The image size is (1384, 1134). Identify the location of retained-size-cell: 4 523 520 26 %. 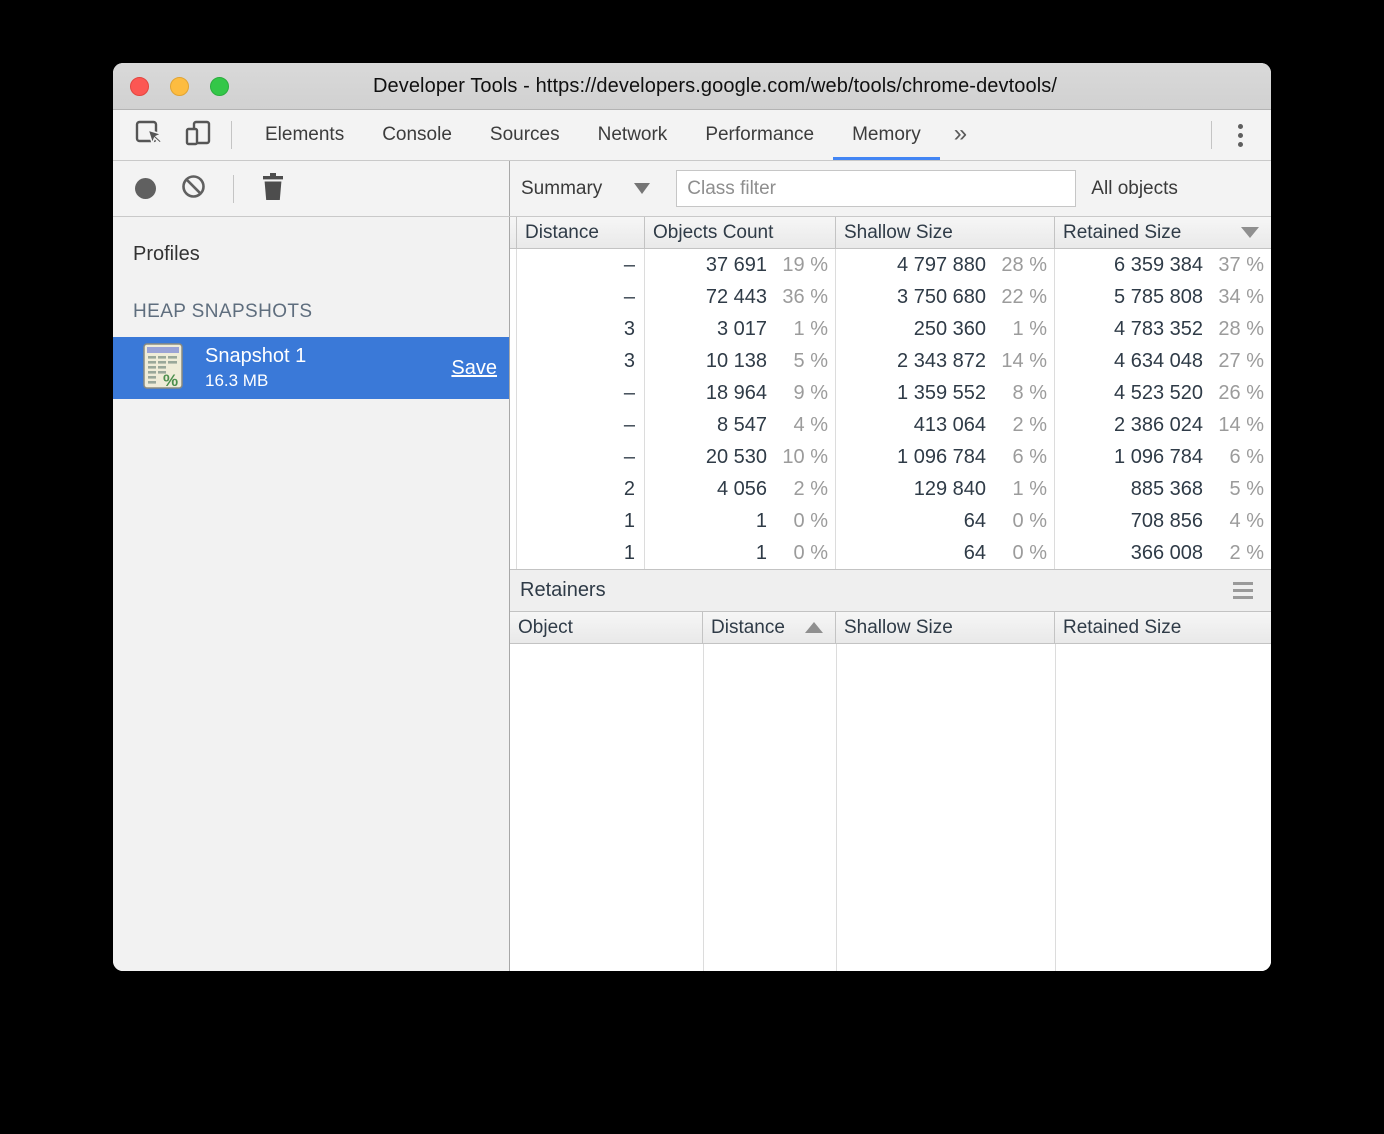
(1163, 393).